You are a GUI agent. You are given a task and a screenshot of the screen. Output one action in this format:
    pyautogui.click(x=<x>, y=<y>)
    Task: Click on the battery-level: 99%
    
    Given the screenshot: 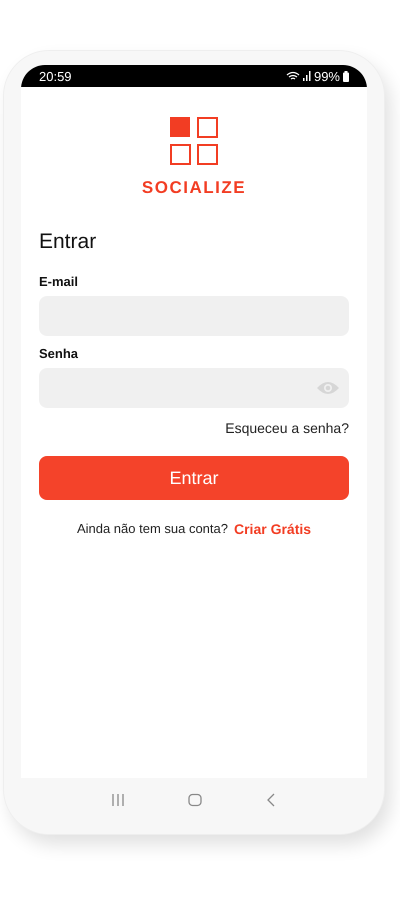 What is the action you would take?
    pyautogui.click(x=327, y=76)
    